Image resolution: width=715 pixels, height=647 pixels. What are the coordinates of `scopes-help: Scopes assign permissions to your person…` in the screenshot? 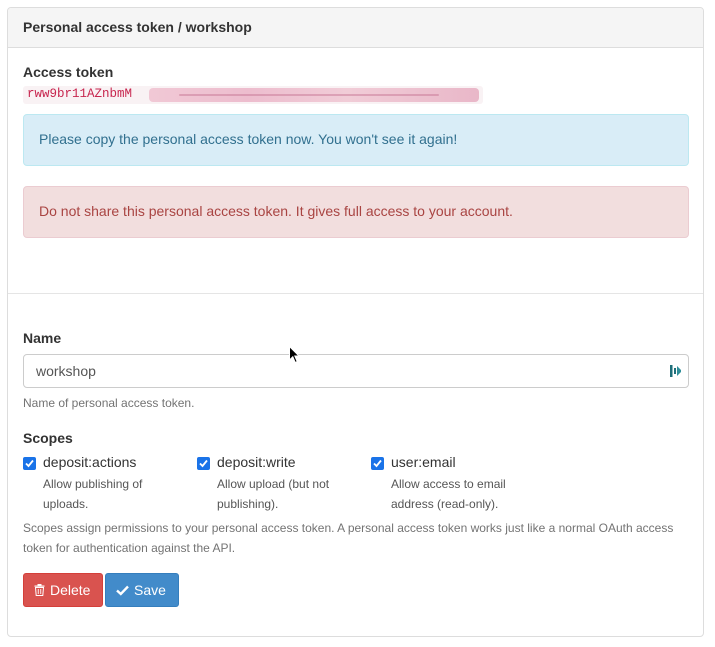 It's located at (348, 538).